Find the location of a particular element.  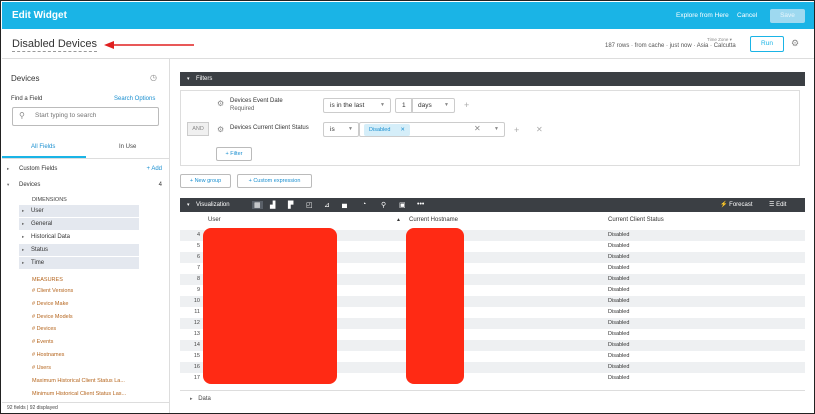

search-options-link: Search Options is located at coordinates (134, 99).